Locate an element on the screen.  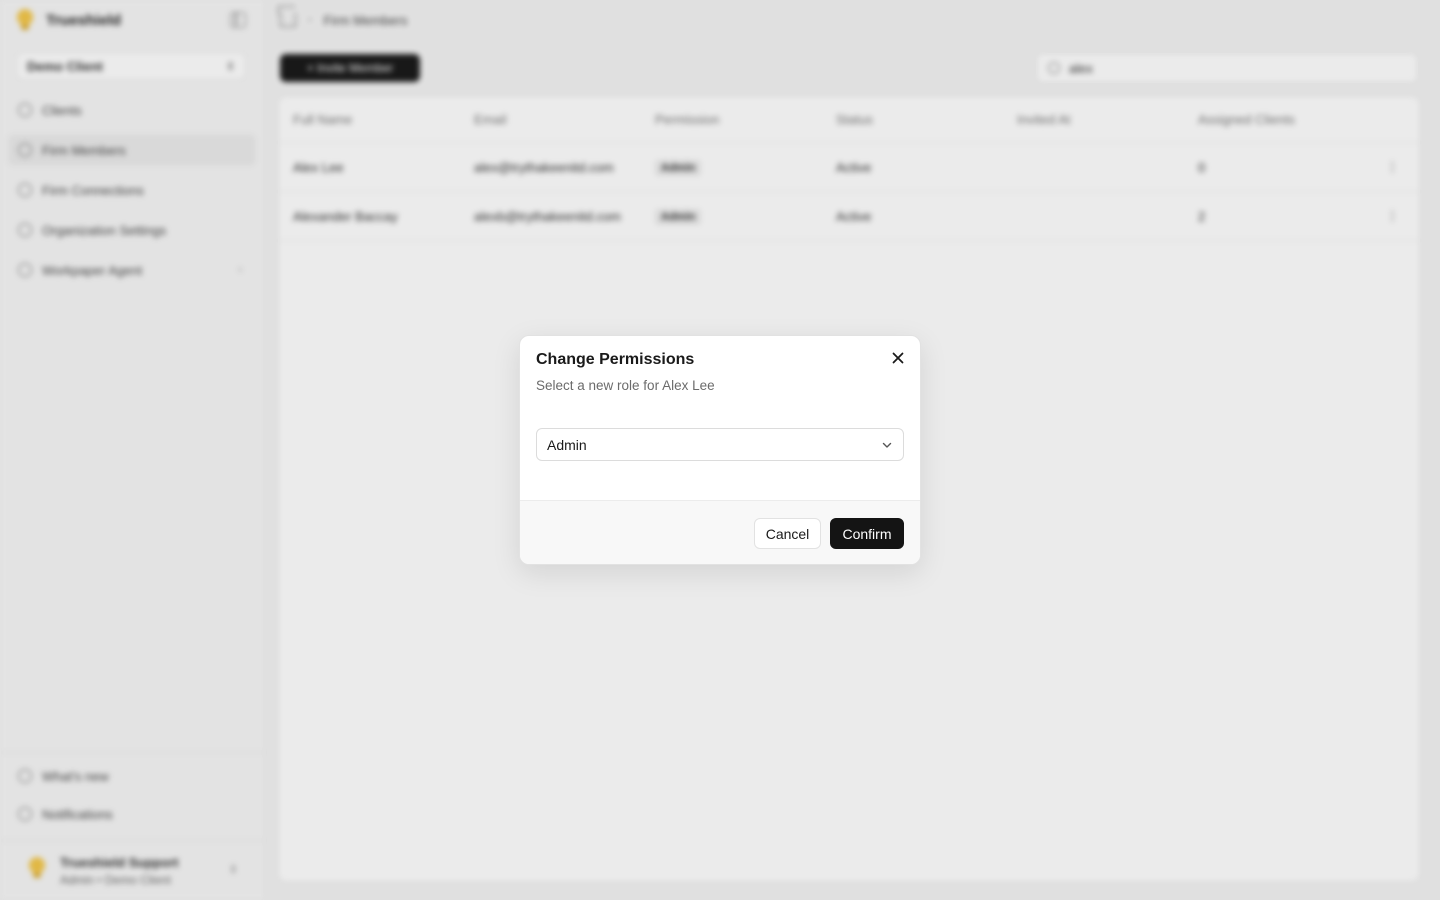
chevron-down-icon is located at coordinates (887, 445).